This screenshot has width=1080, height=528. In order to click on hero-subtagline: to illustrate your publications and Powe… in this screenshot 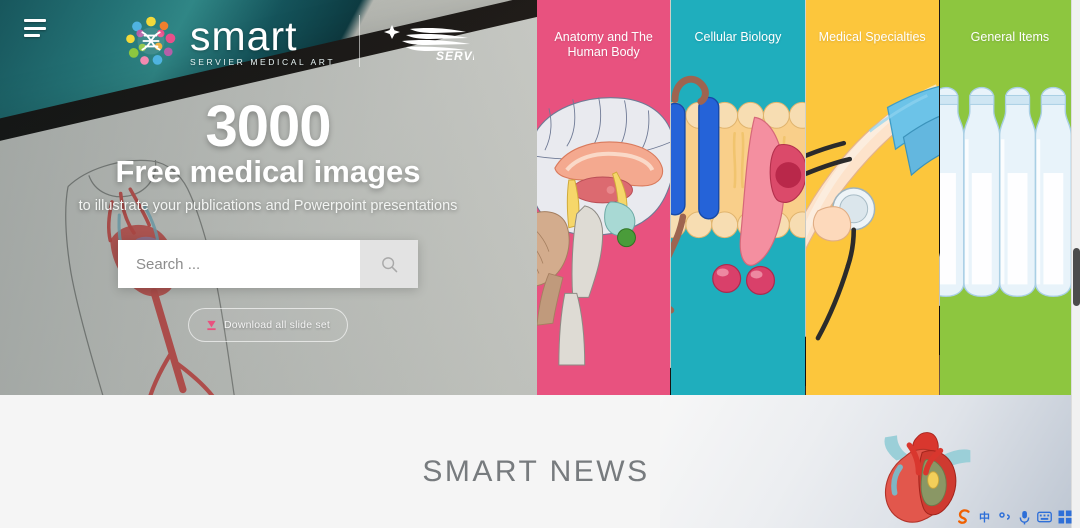, I will do `click(268, 206)`.